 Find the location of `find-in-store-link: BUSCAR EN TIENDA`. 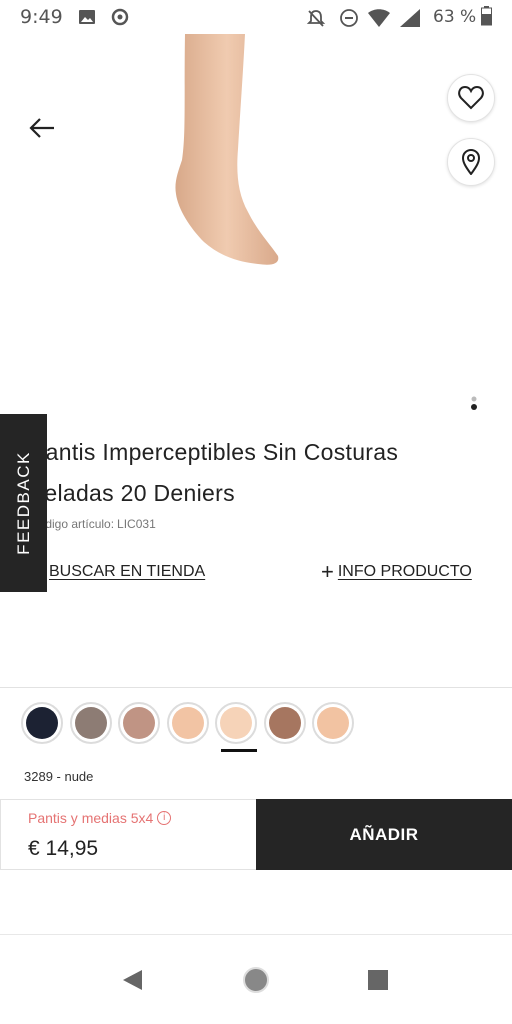

find-in-store-link: BUSCAR EN TIENDA is located at coordinates (127, 572).